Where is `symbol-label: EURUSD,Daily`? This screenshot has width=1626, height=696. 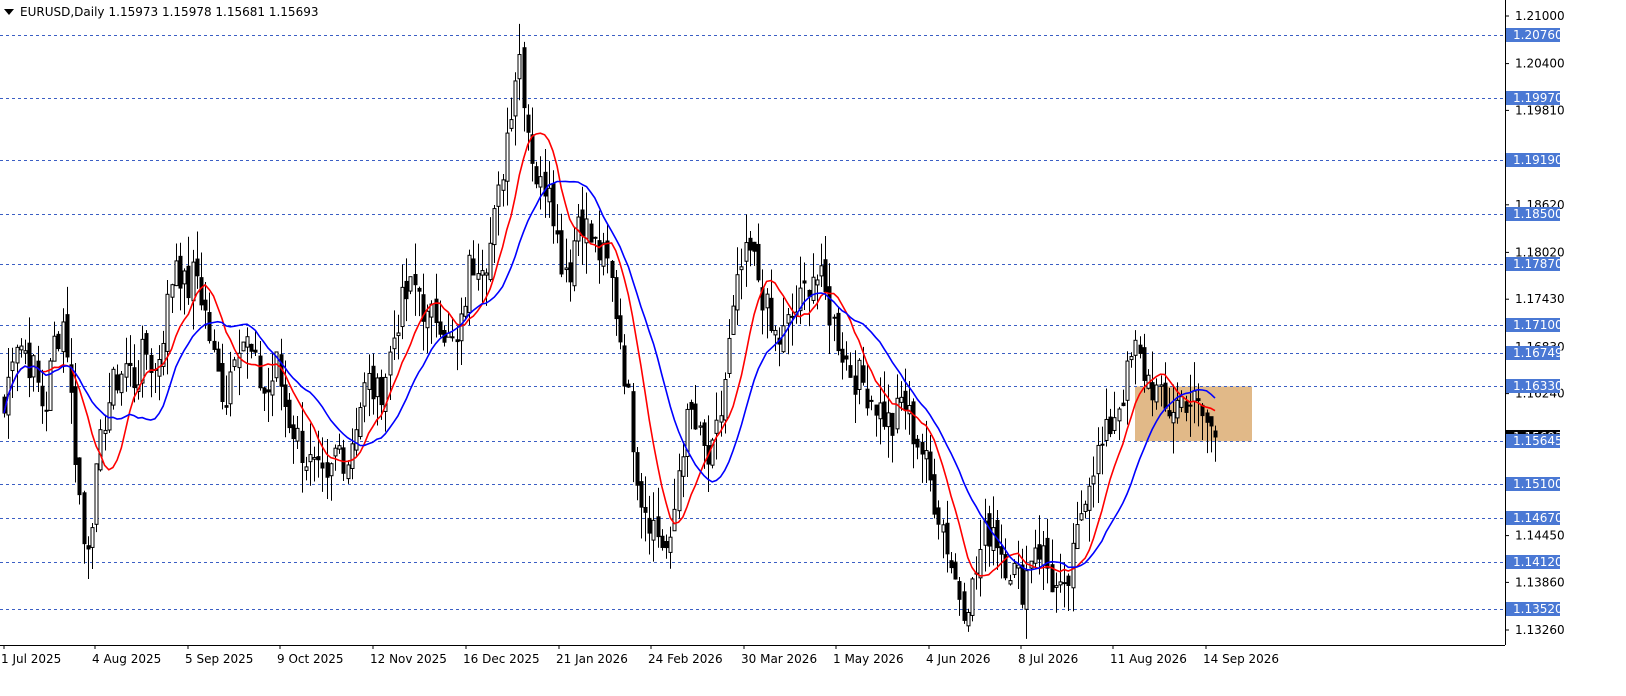 symbol-label: EURUSD,Daily is located at coordinates (62, 12).